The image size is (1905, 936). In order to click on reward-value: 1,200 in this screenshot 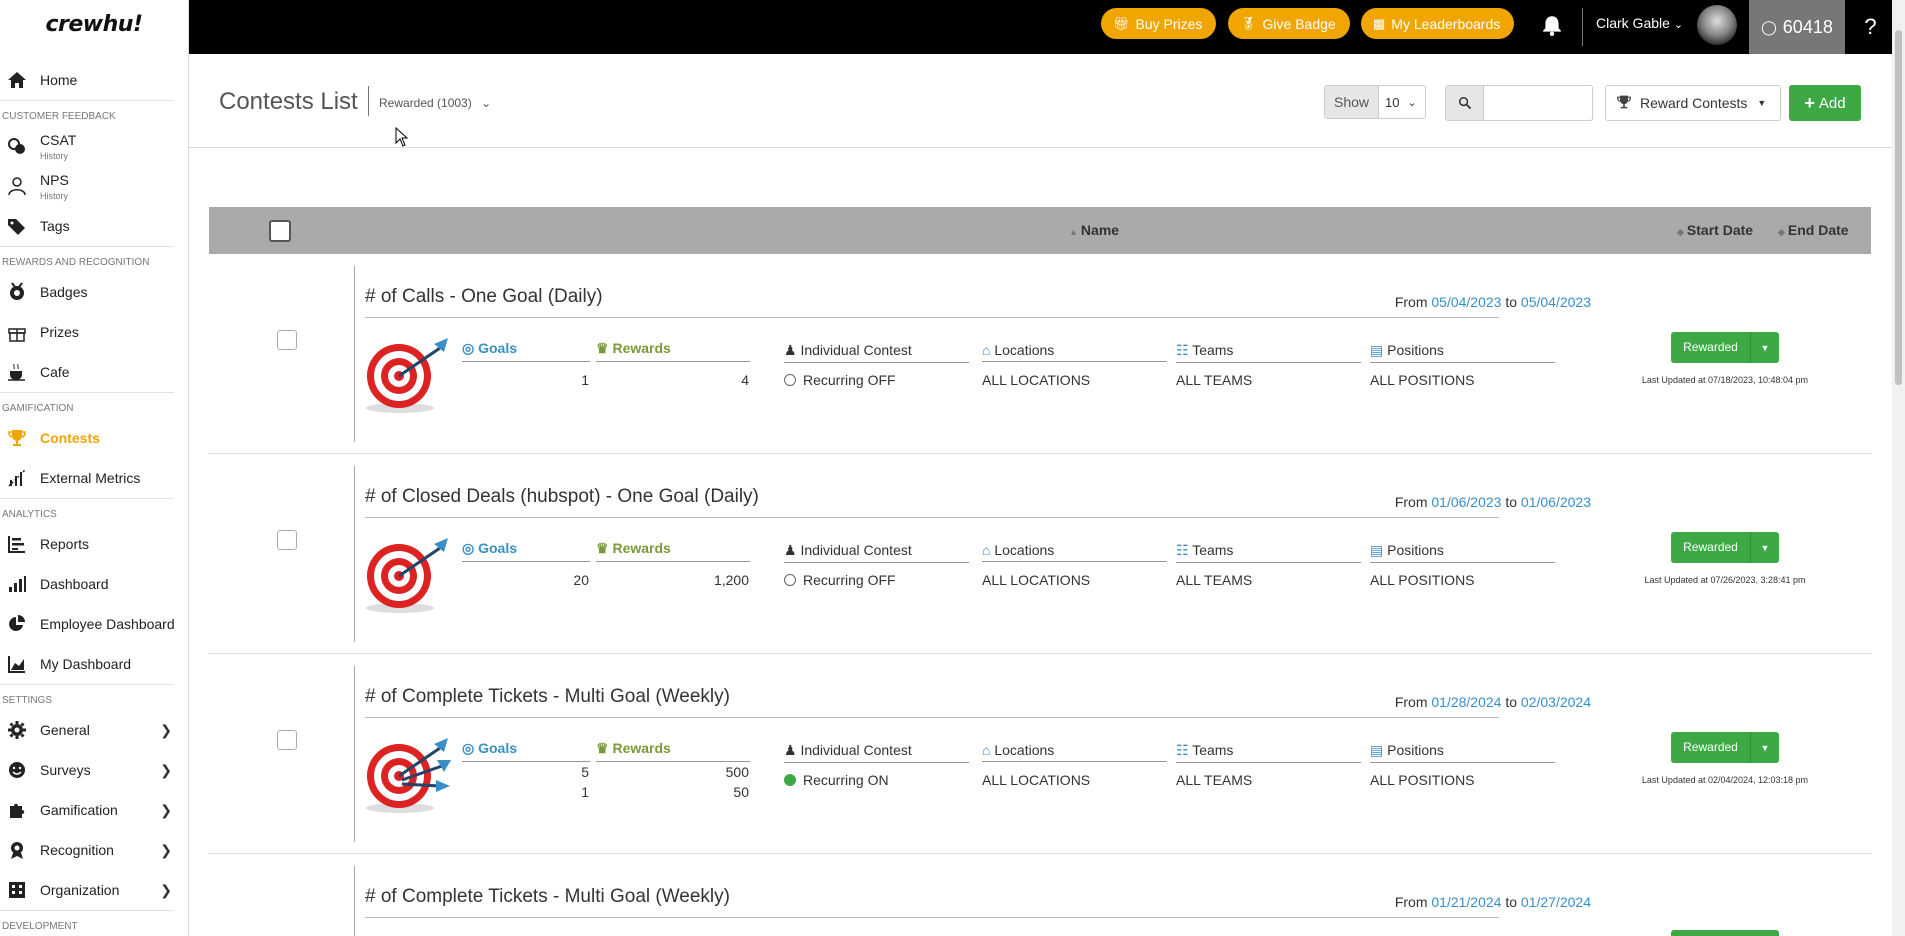, I will do `click(731, 580)`.